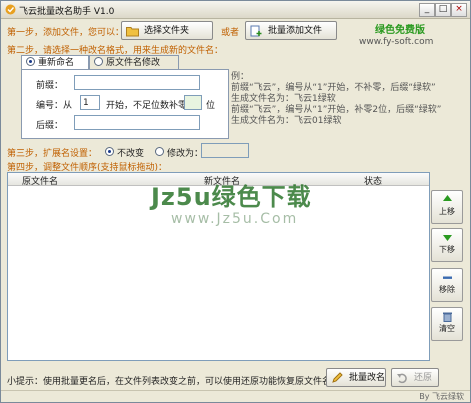  I want to click on arrow-up-icon, so click(447, 198).